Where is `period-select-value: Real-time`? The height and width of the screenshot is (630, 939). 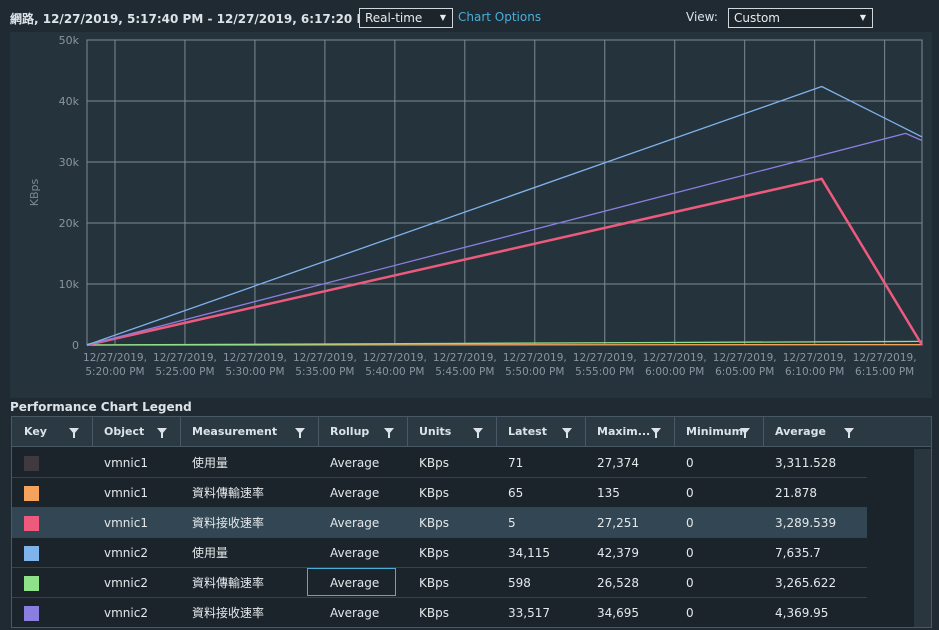
period-select-value: Real-time is located at coordinates (394, 18).